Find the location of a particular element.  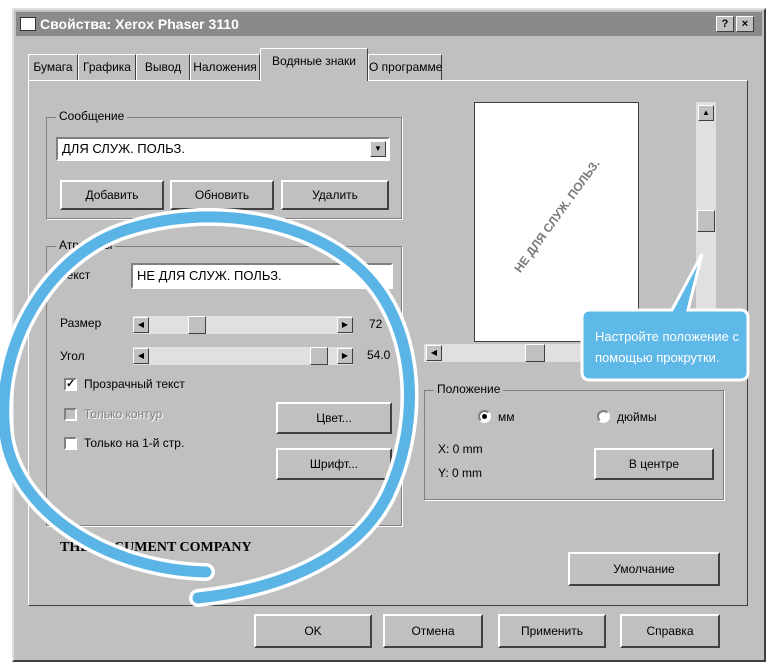

tab-watermarks: Водяные знаки is located at coordinates (314, 64).